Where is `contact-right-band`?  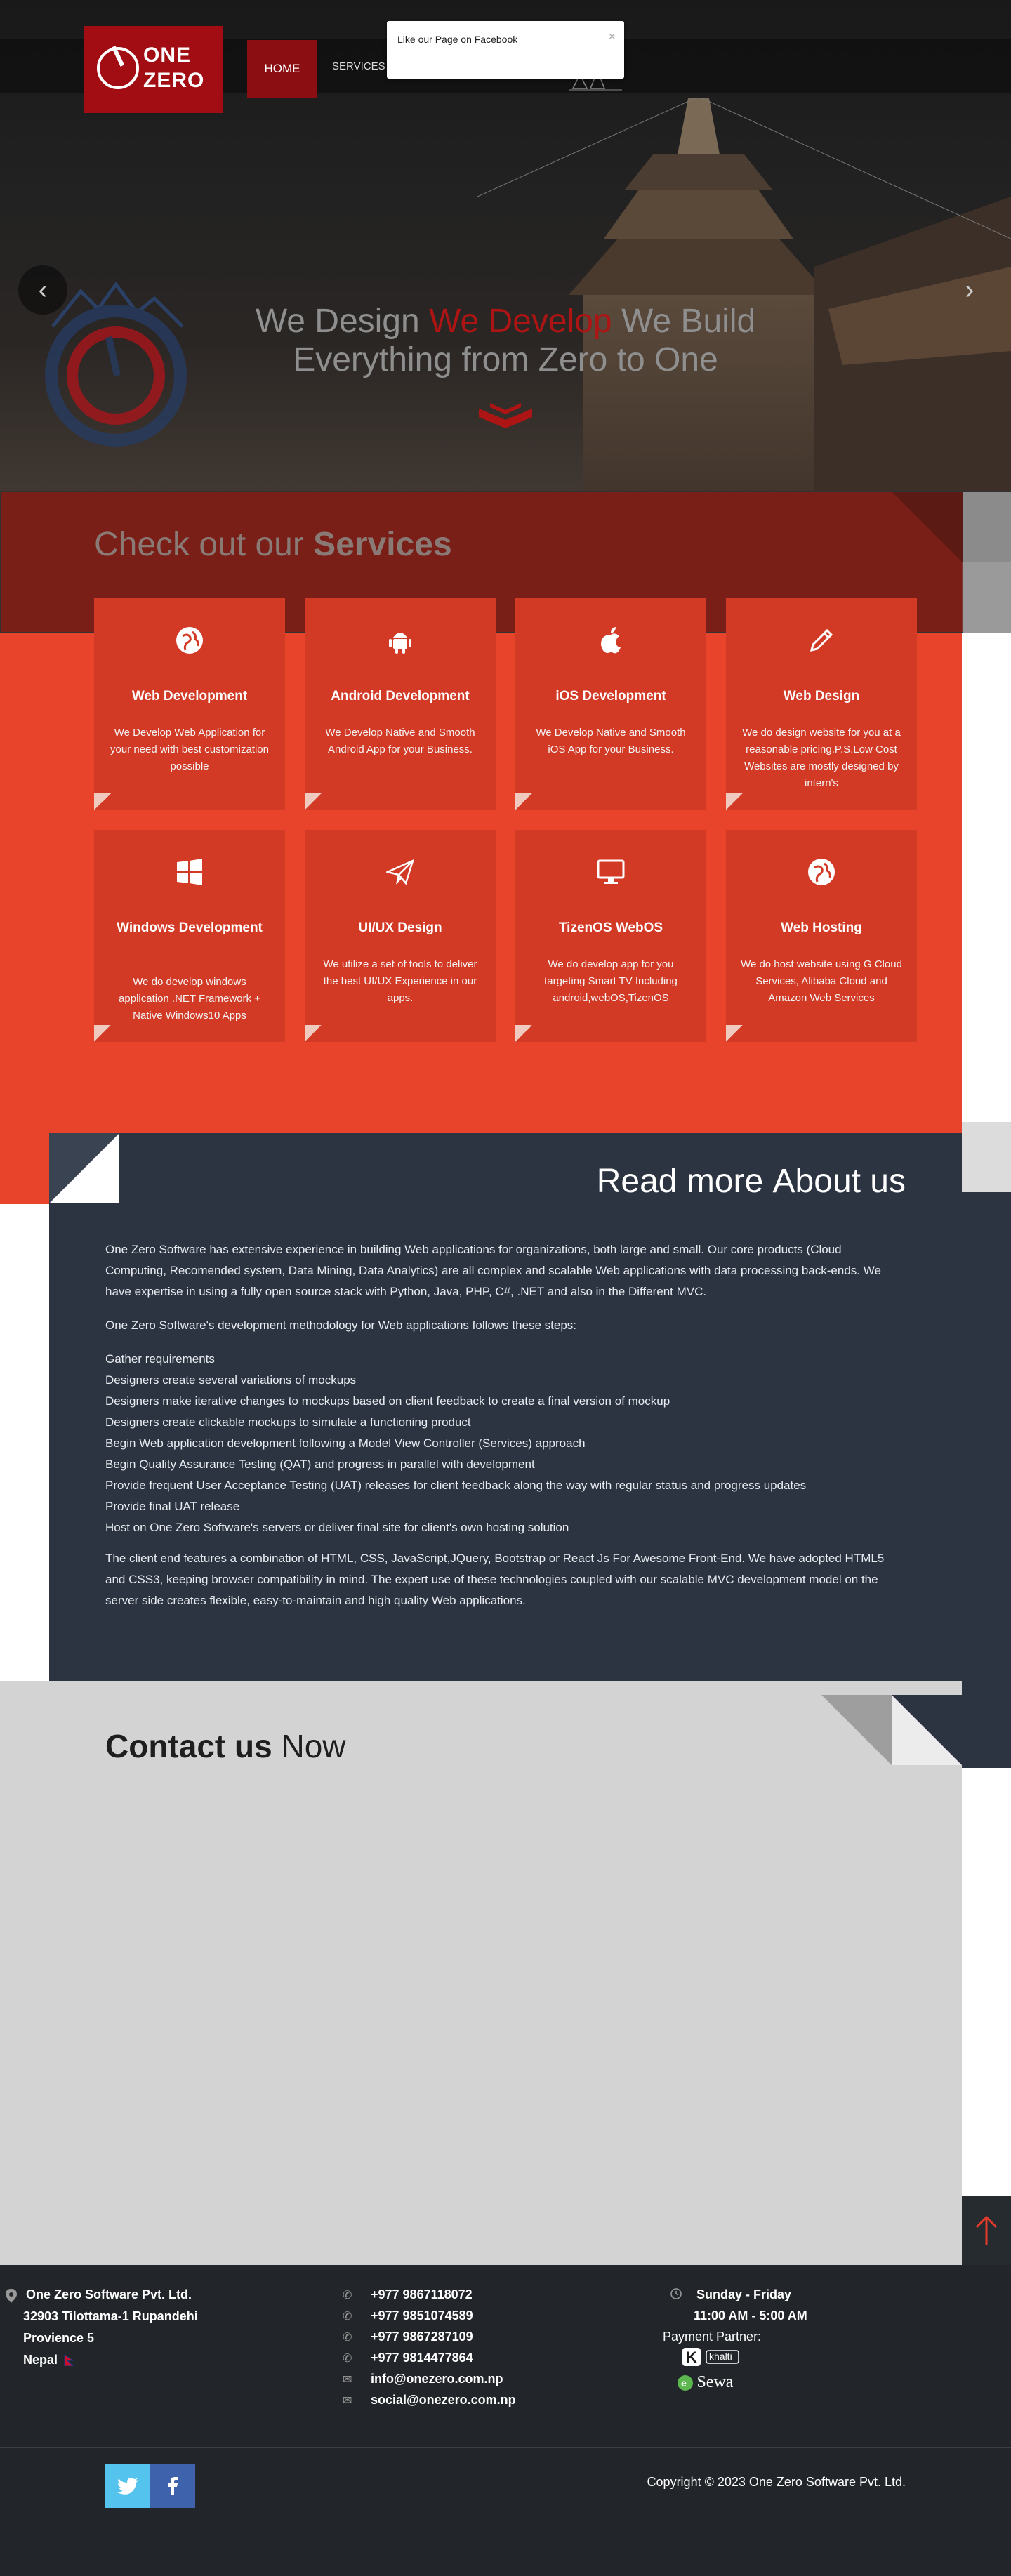 contact-right-band is located at coordinates (987, 1982).